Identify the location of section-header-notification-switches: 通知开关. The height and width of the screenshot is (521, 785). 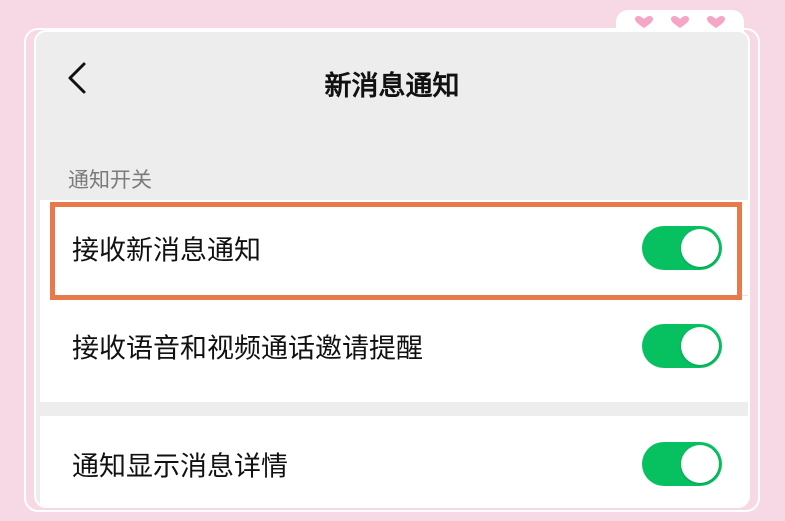
(110, 180).